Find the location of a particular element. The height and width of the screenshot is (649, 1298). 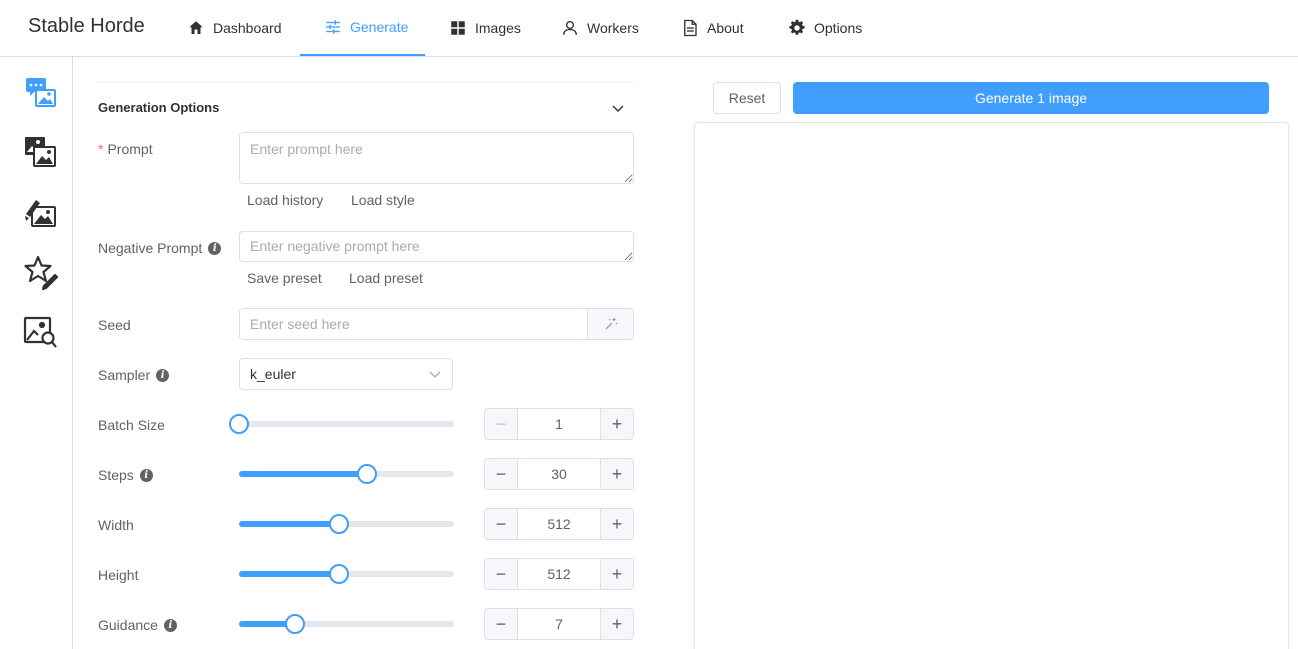

sidebar-item-interrogate is located at coordinates (40, 332).